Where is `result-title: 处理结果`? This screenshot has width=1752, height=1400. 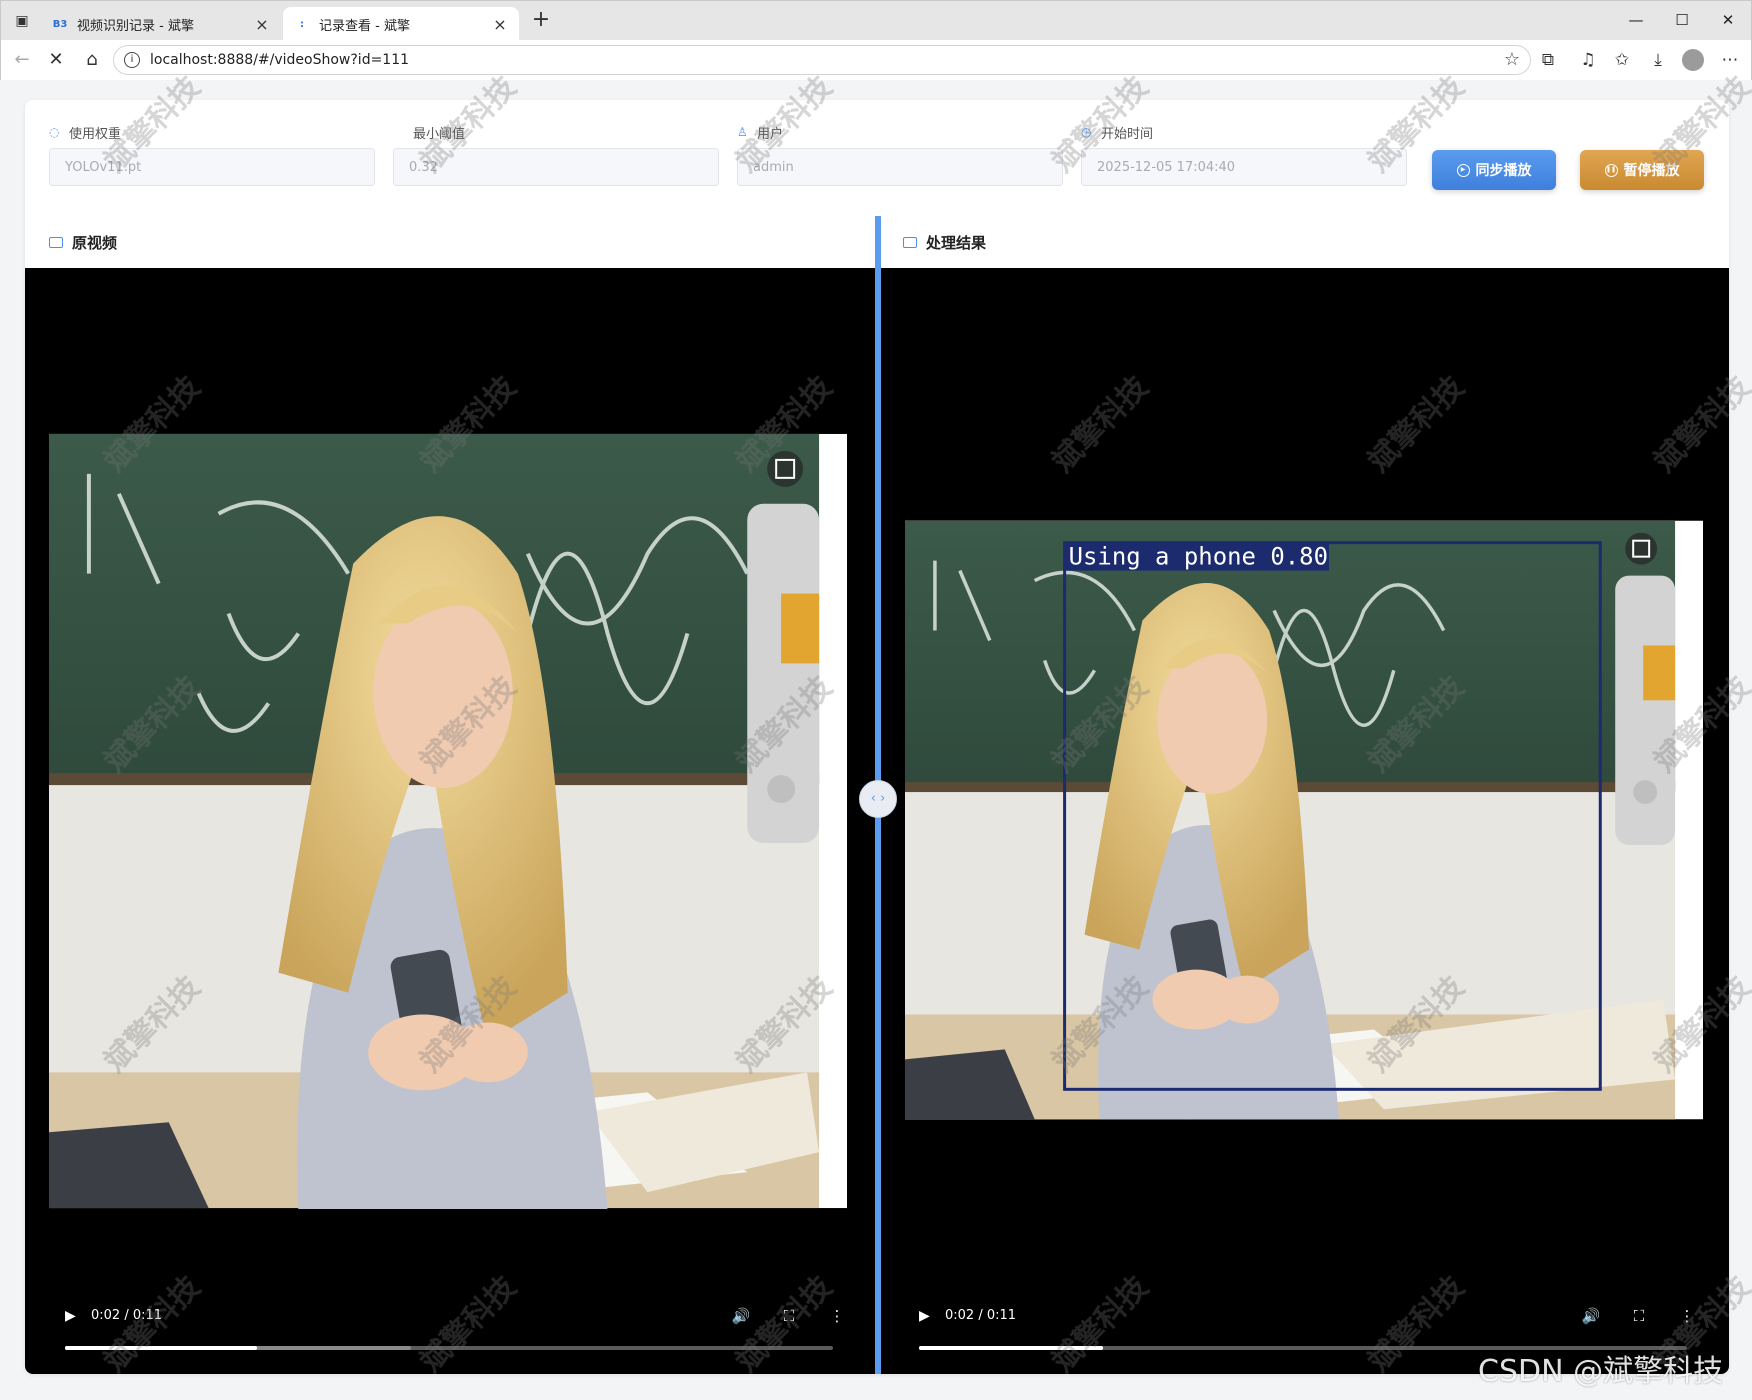 result-title: 处理结果 is located at coordinates (956, 242).